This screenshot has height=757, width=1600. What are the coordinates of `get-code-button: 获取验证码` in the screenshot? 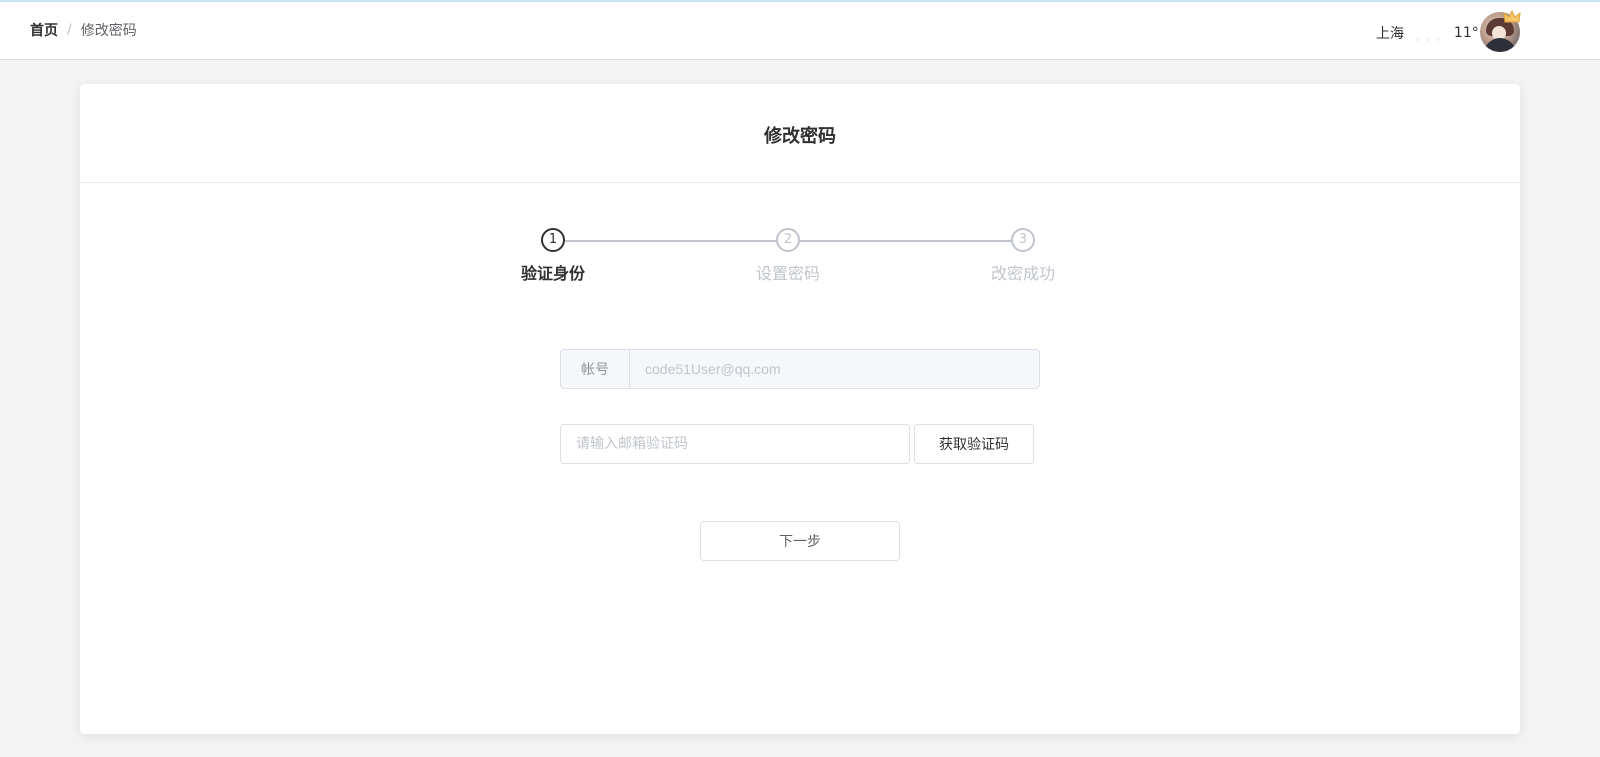 It's located at (974, 444).